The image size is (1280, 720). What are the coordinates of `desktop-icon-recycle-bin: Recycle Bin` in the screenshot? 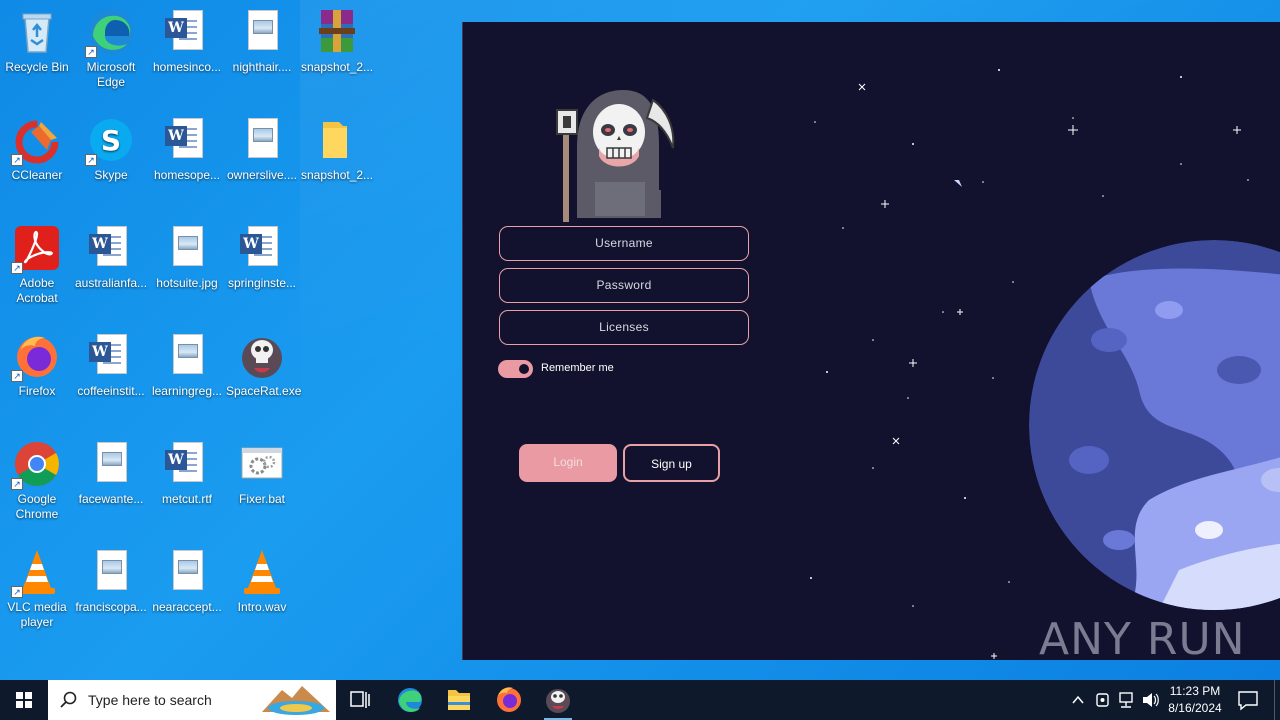 It's located at (37, 38).